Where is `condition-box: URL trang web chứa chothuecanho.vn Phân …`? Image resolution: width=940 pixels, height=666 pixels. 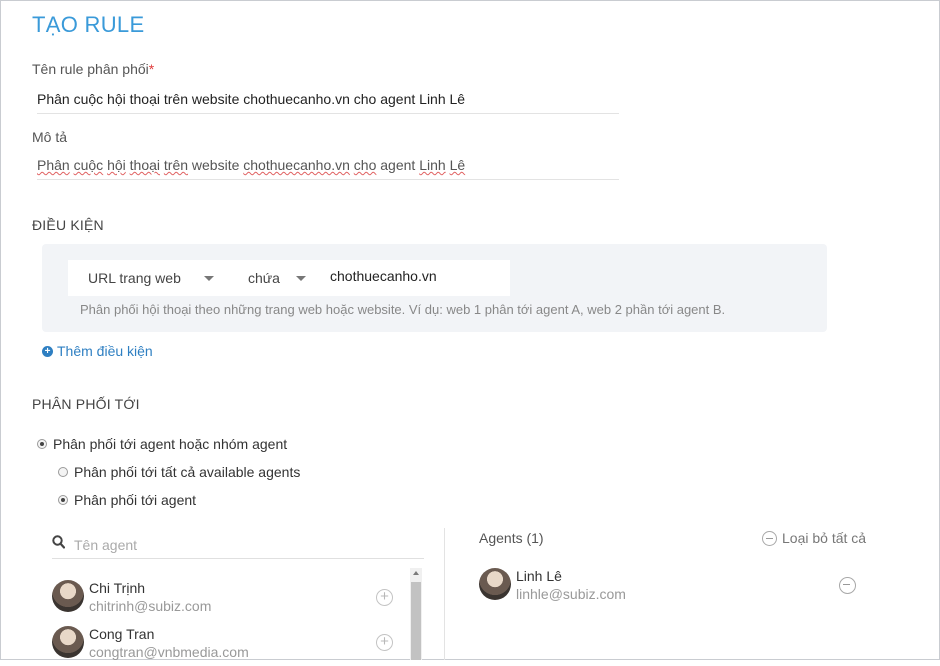 condition-box: URL trang web chứa chothuecanho.vn Phân … is located at coordinates (434, 288).